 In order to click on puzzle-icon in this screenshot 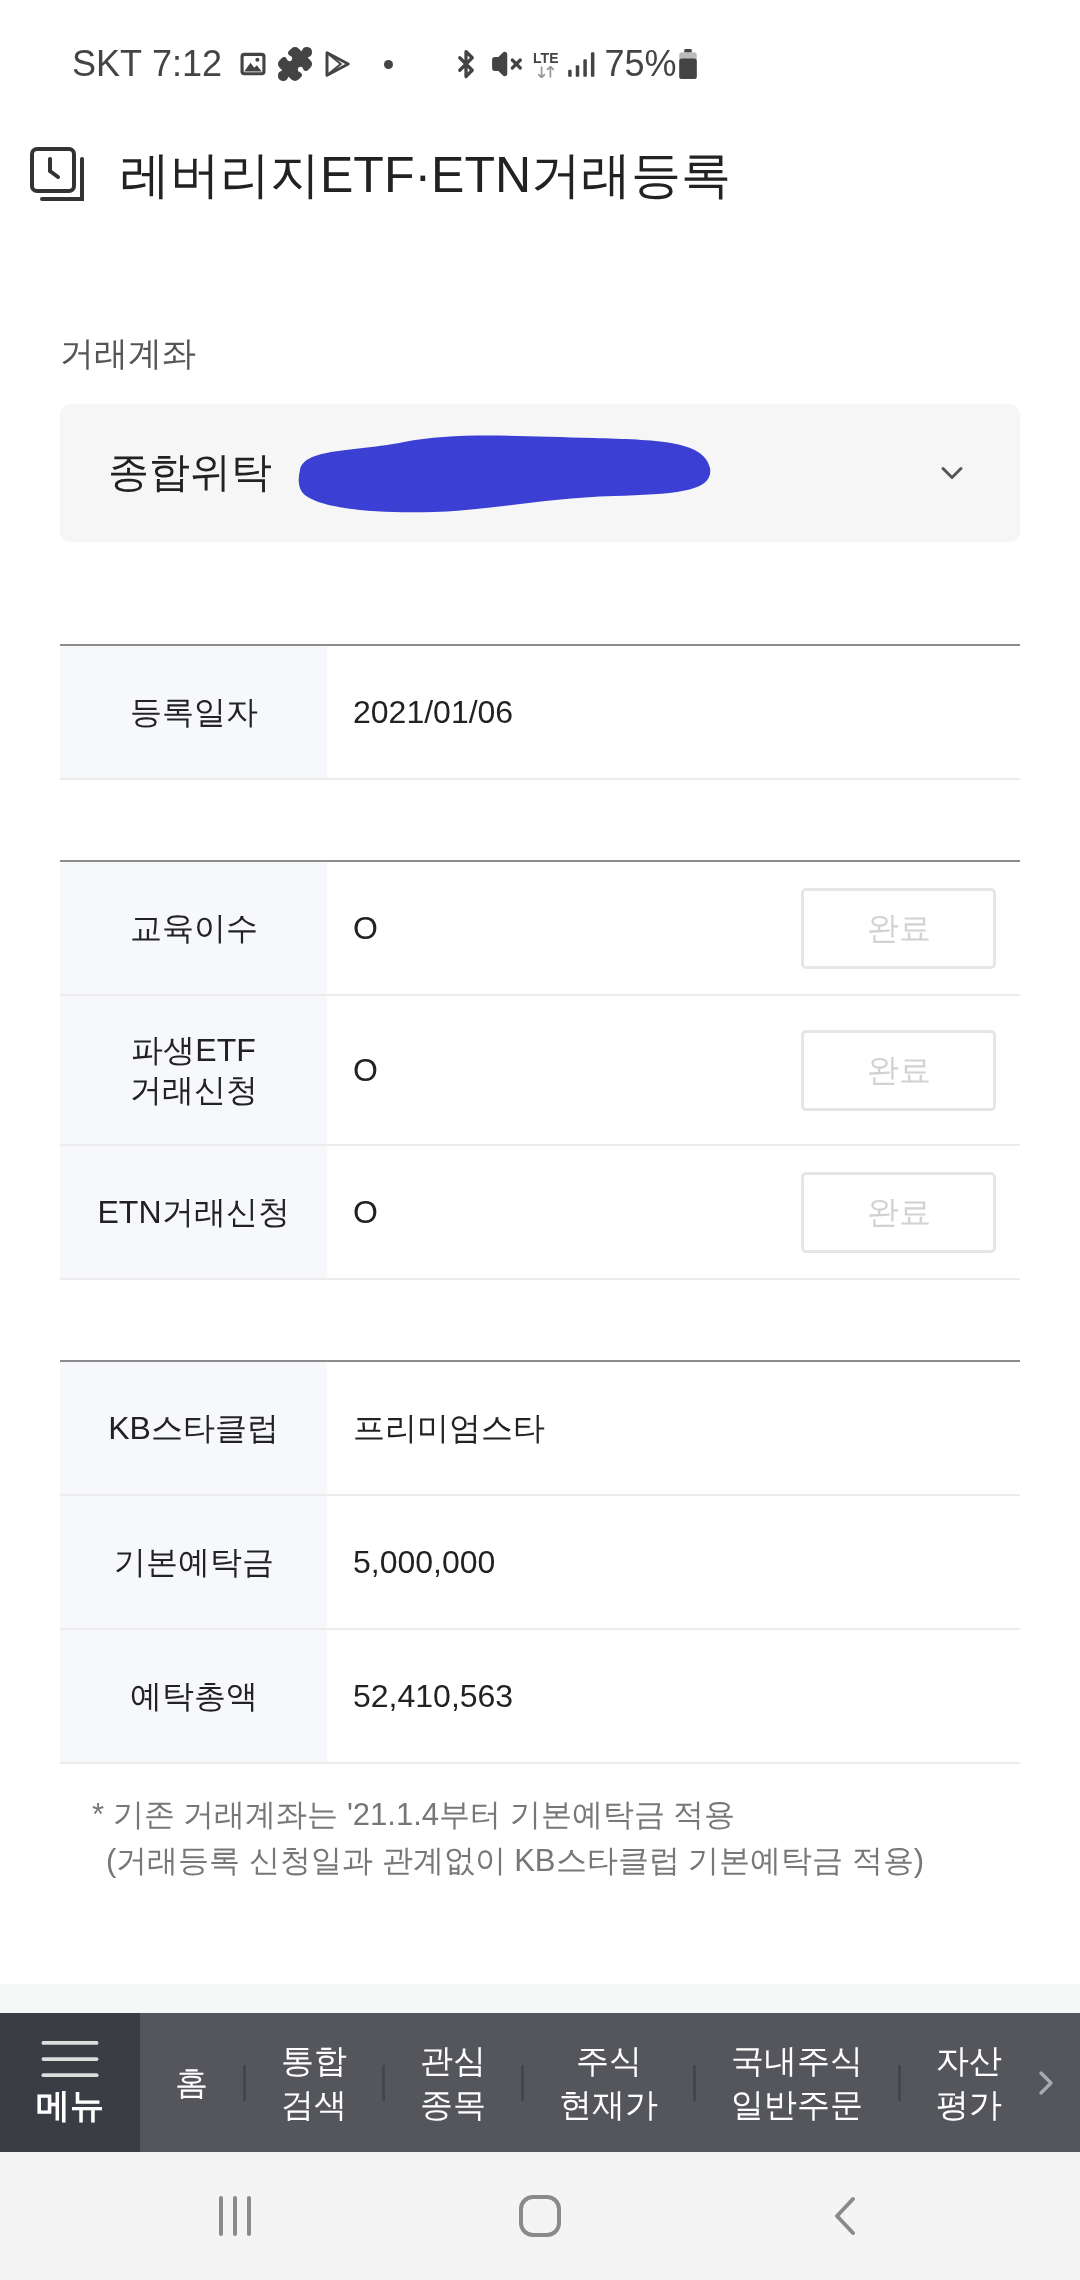, I will do `click(295, 64)`.